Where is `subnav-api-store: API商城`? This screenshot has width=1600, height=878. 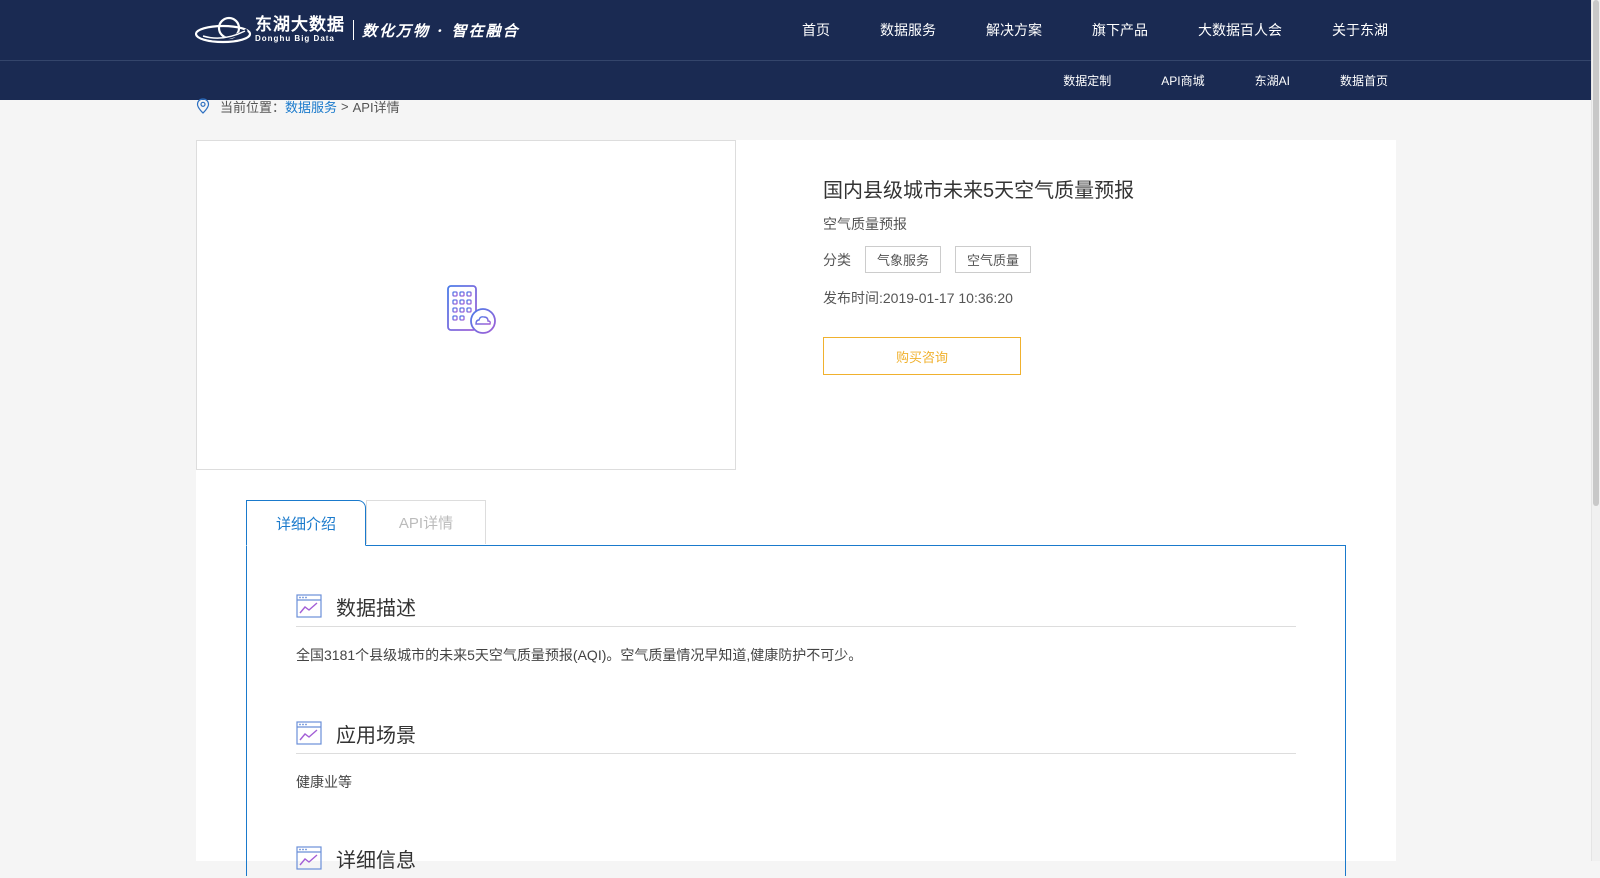
subnav-api-store: API商城 is located at coordinates (1182, 80).